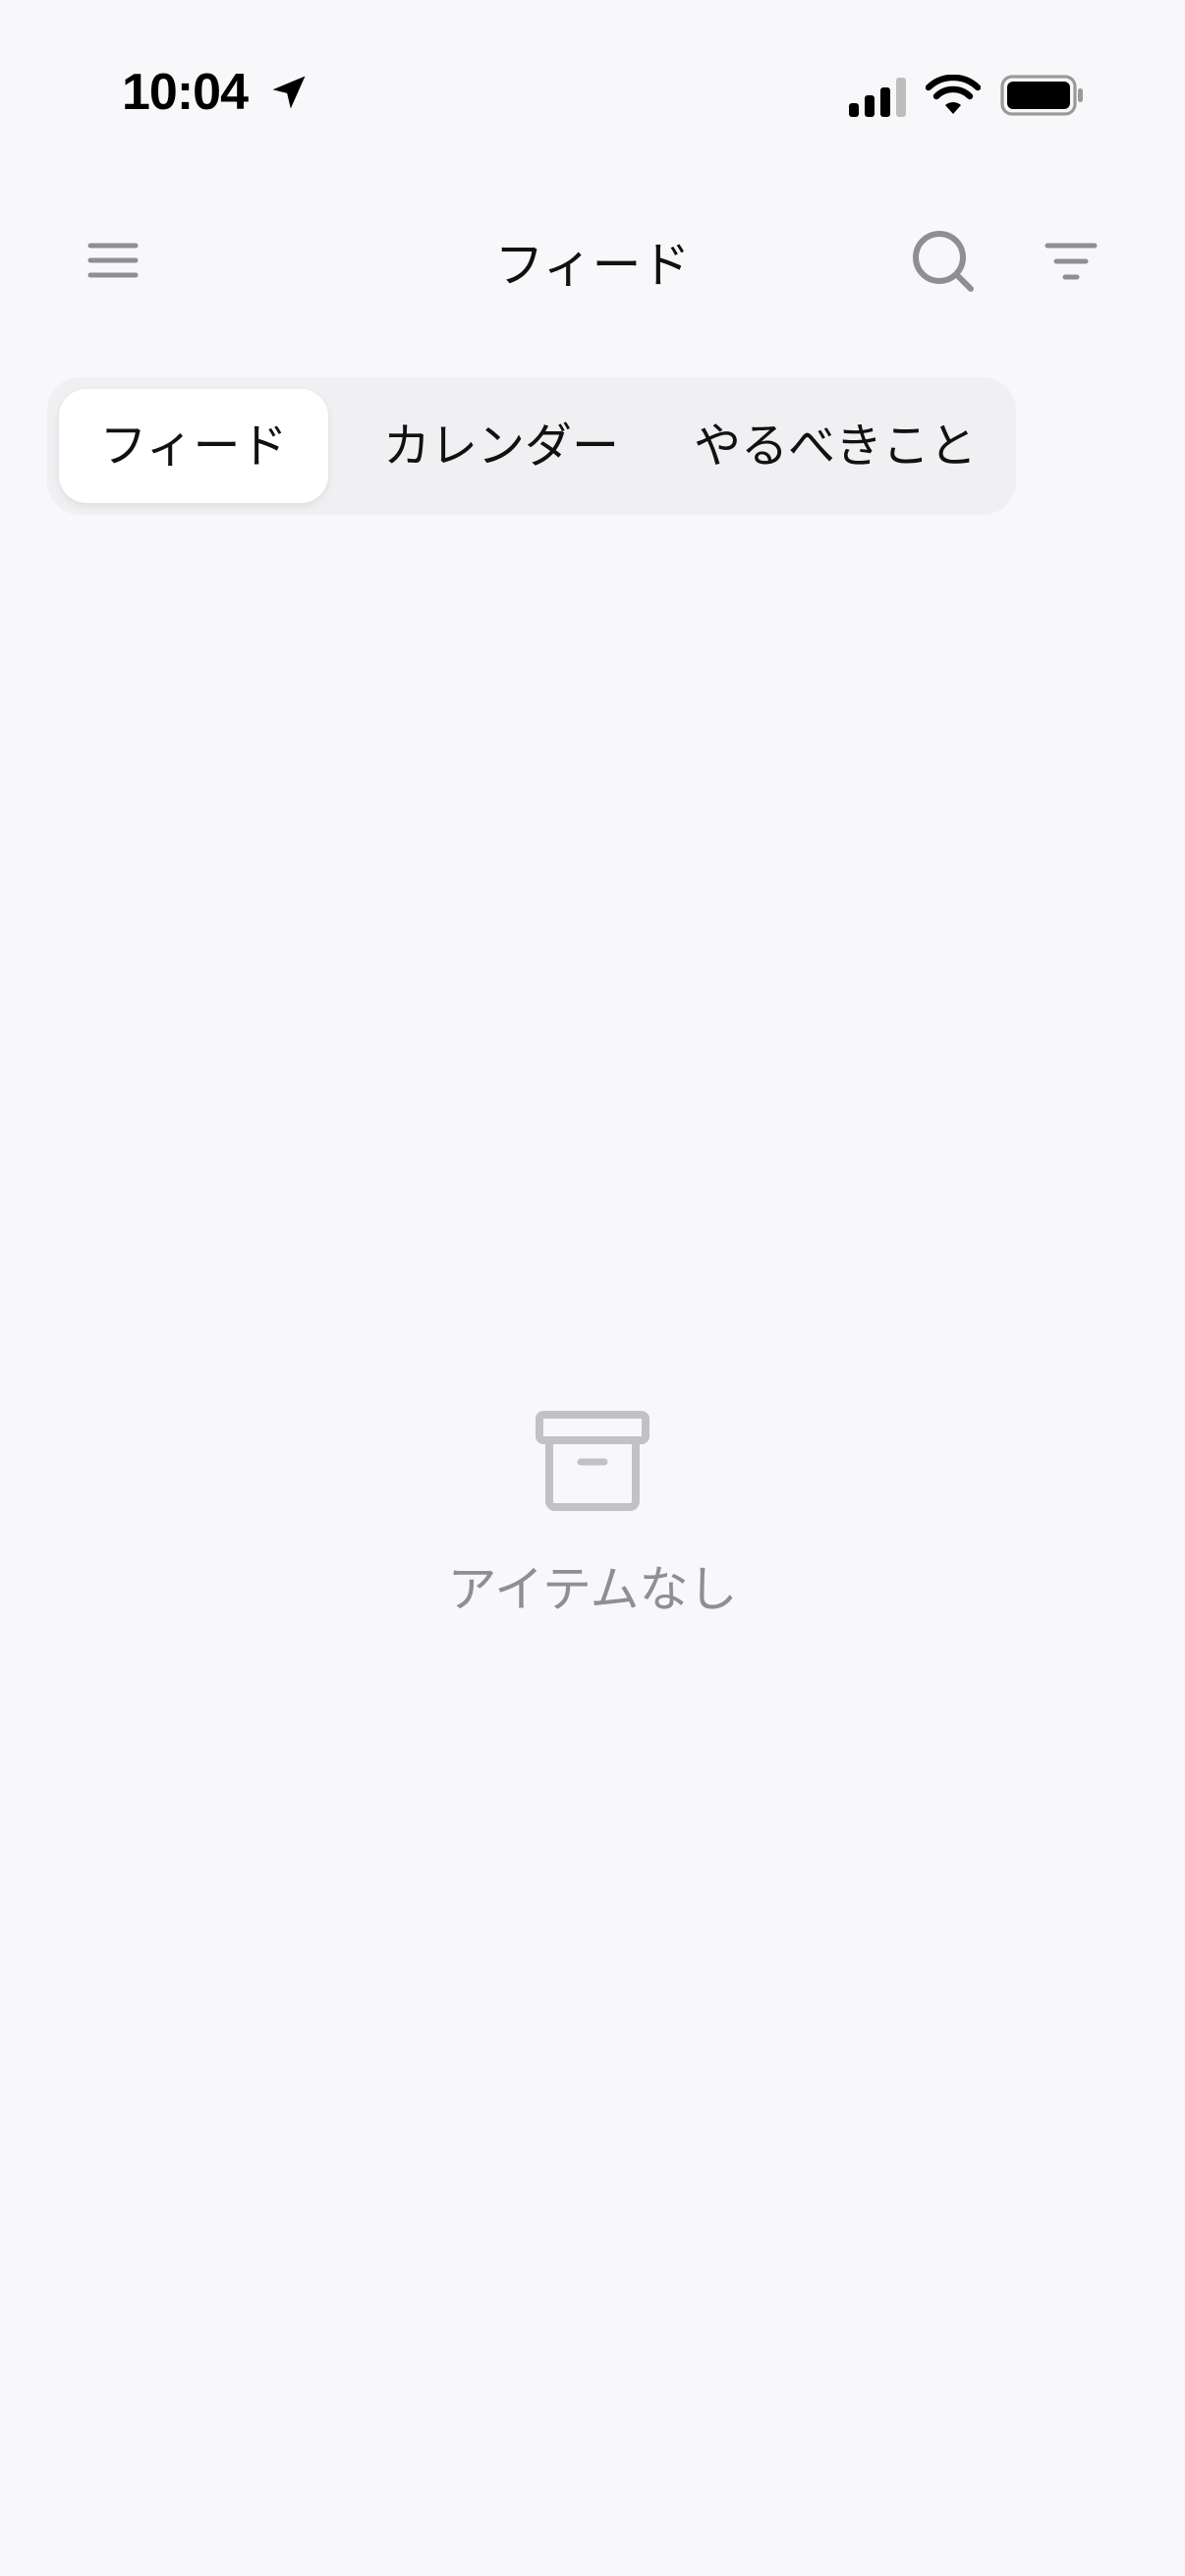 The image size is (1185, 2576). I want to click on tab-todo: やるべきこと, so click(835, 446).